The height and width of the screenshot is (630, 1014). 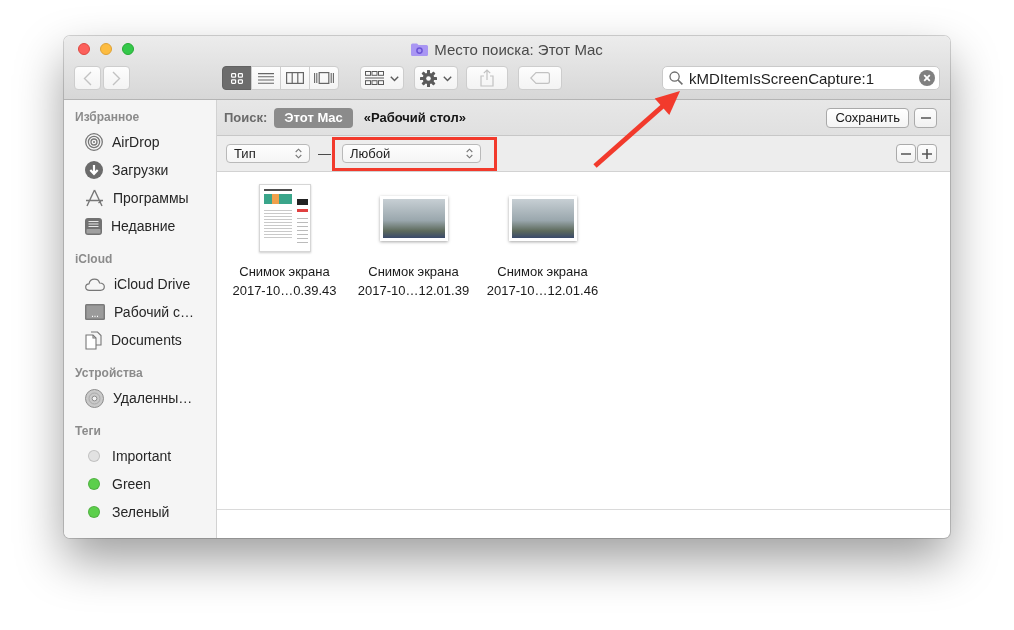 What do you see at coordinates (676, 78) in the screenshot?
I see `search-icon` at bounding box center [676, 78].